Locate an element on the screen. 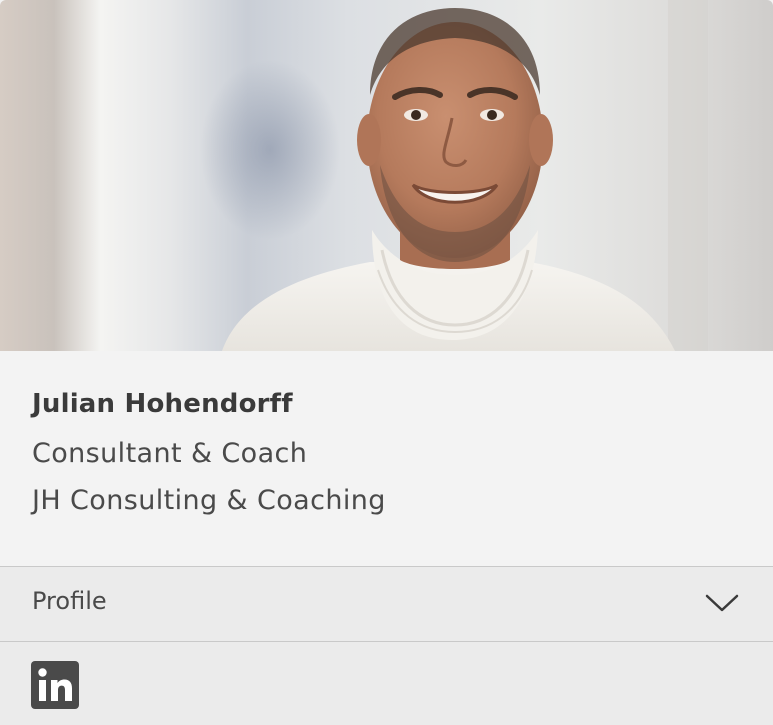 This screenshot has height=725, width=773. profile-accordion-label: Profile is located at coordinates (69, 601).